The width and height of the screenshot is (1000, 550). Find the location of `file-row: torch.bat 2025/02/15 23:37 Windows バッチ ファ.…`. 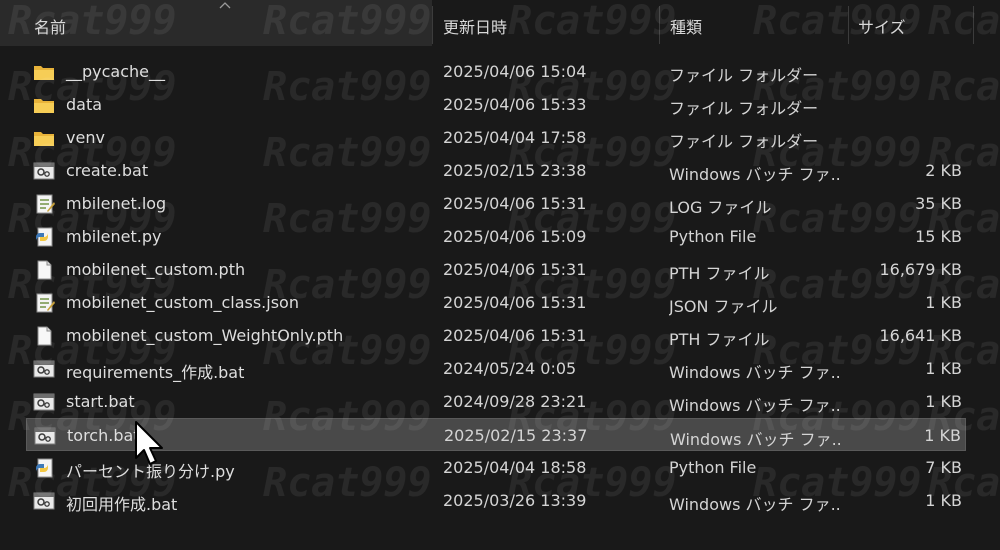

file-row: torch.bat 2025/02/15 23:37 Windows バッチ ファ.… is located at coordinates (496, 434).